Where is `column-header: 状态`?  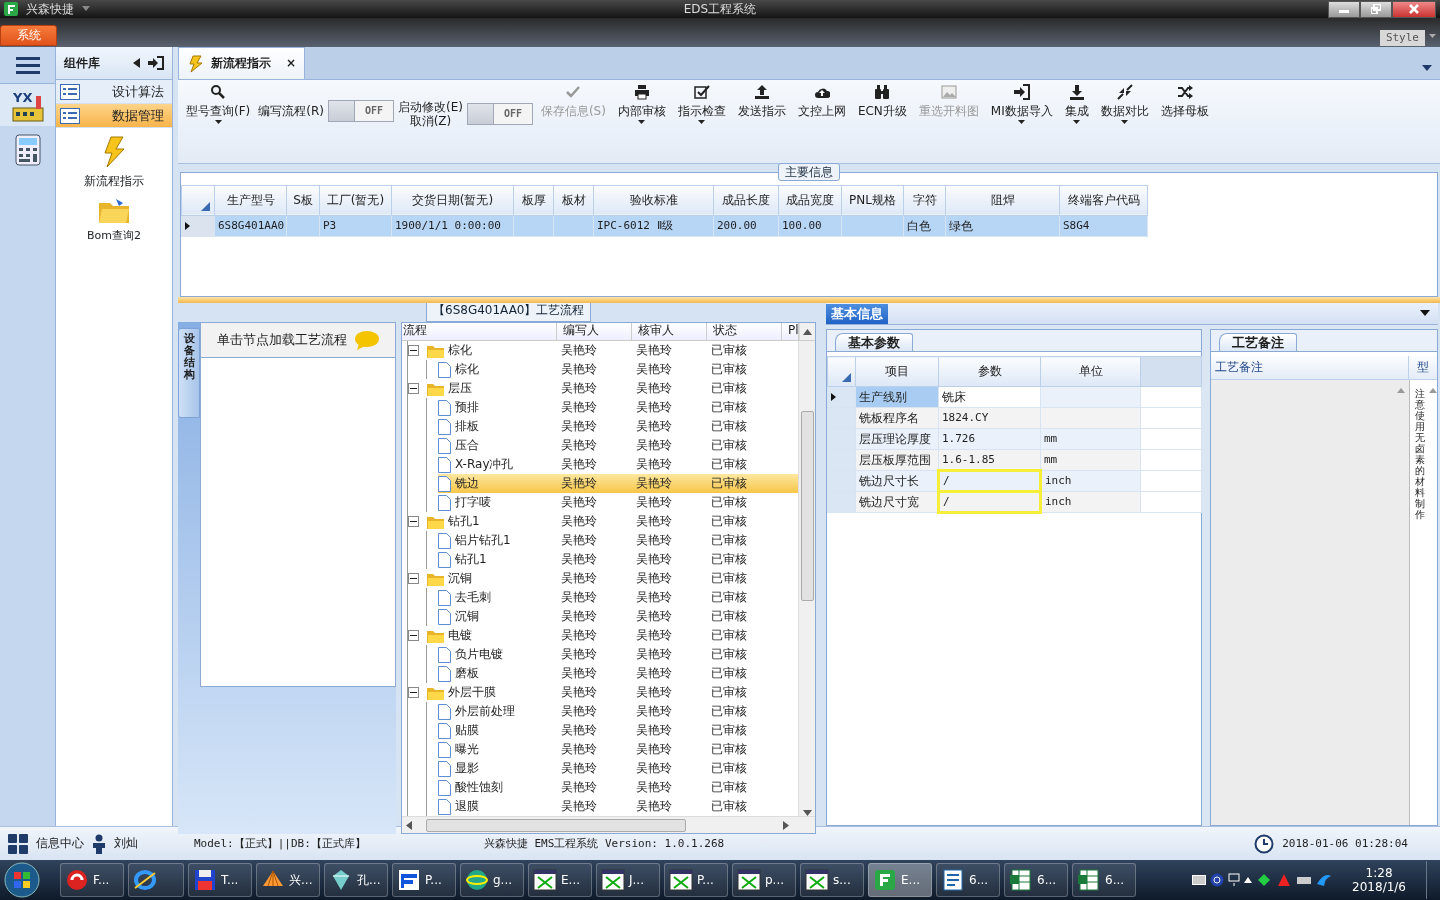
column-header: 状态 is located at coordinates (744, 331).